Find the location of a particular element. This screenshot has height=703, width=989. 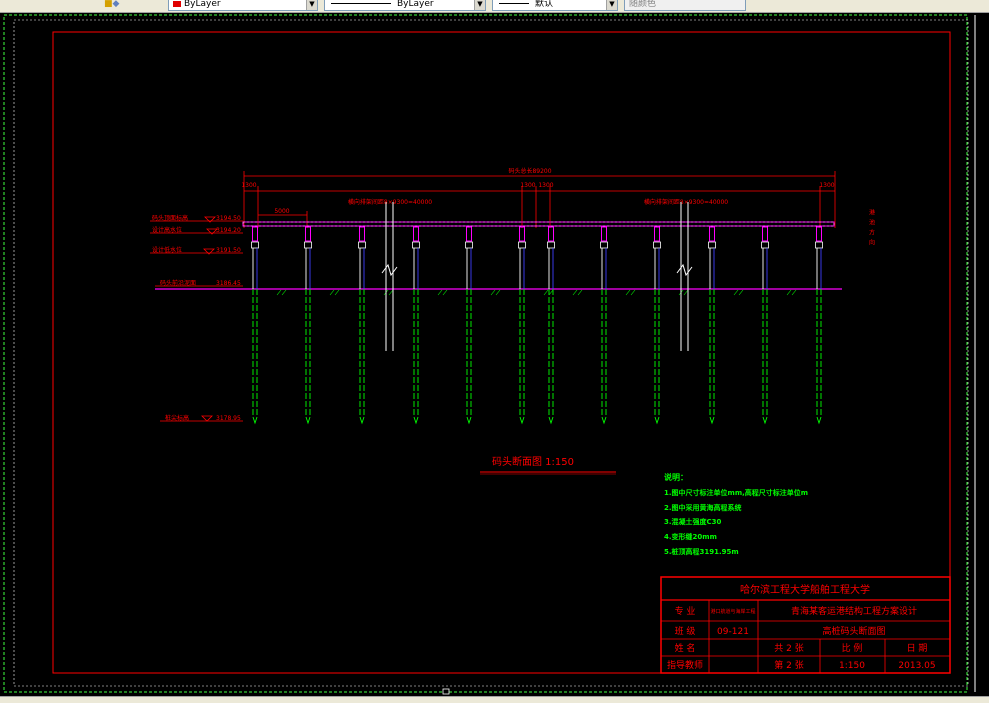

note-item: 4.变形缝20mm is located at coordinates (690, 536).